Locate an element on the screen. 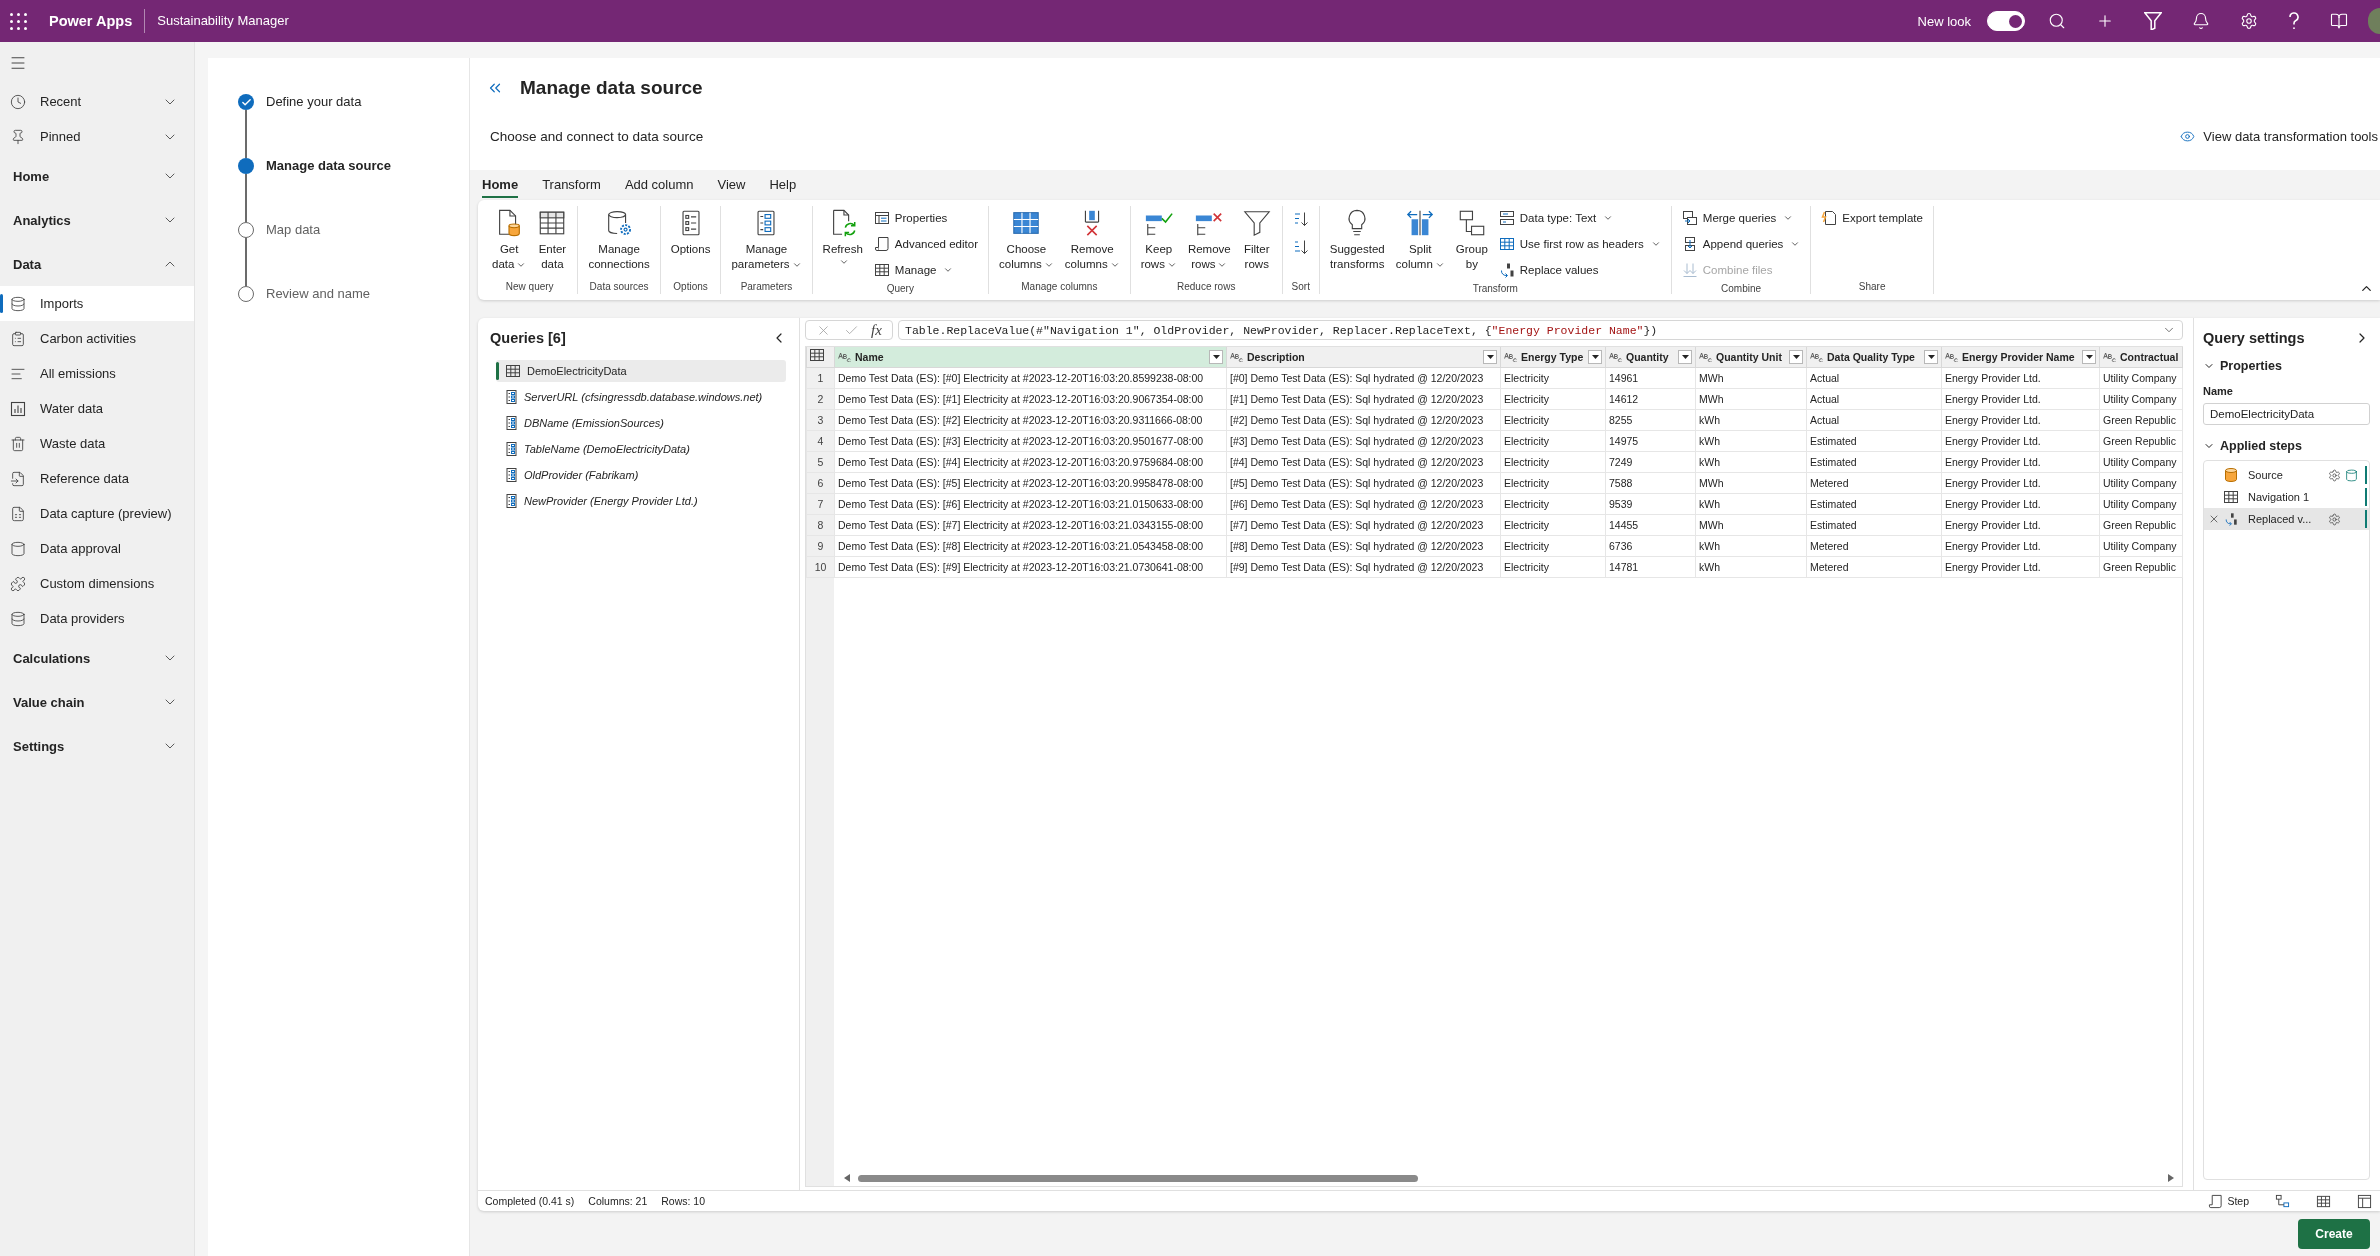 The width and height of the screenshot is (2380, 1256). bell-icon is located at coordinates (2201, 21).